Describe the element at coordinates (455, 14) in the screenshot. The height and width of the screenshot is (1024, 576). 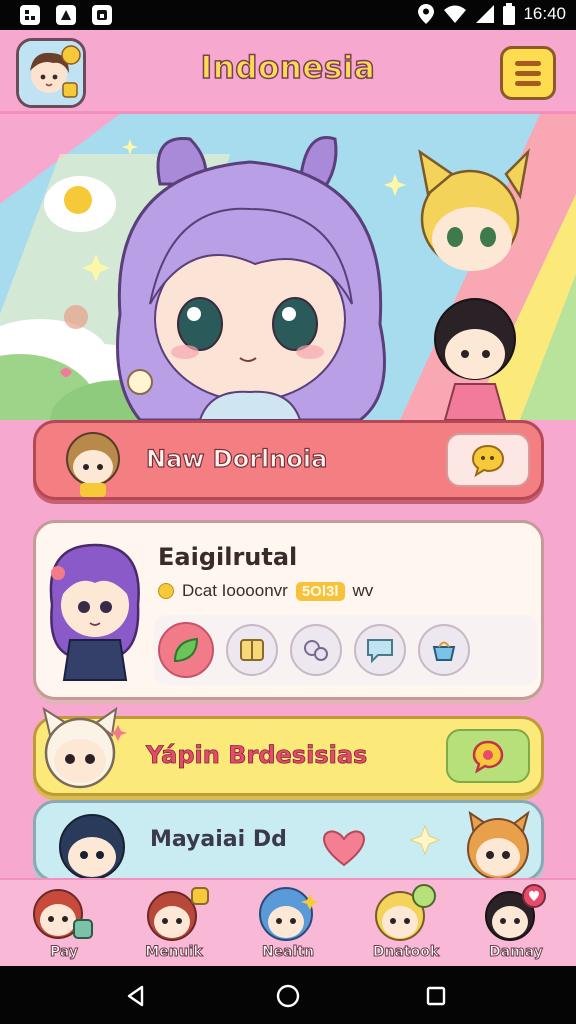
I see `wifi-icon` at that location.